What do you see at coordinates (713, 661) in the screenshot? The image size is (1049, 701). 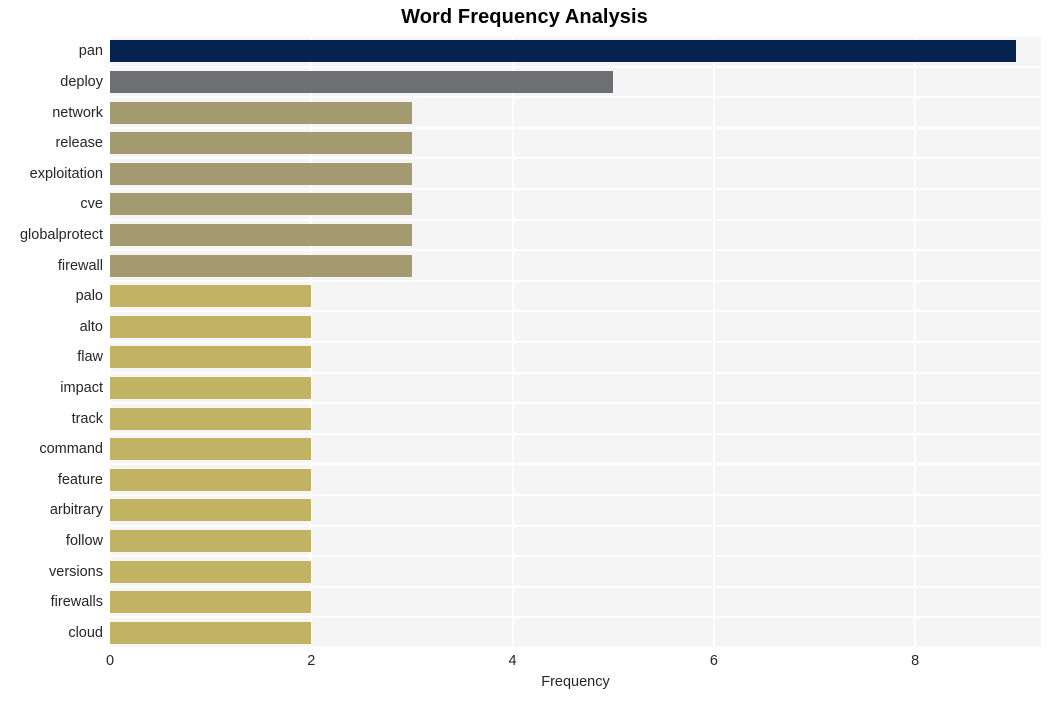 I see `x-axis-tick-label: 6` at bounding box center [713, 661].